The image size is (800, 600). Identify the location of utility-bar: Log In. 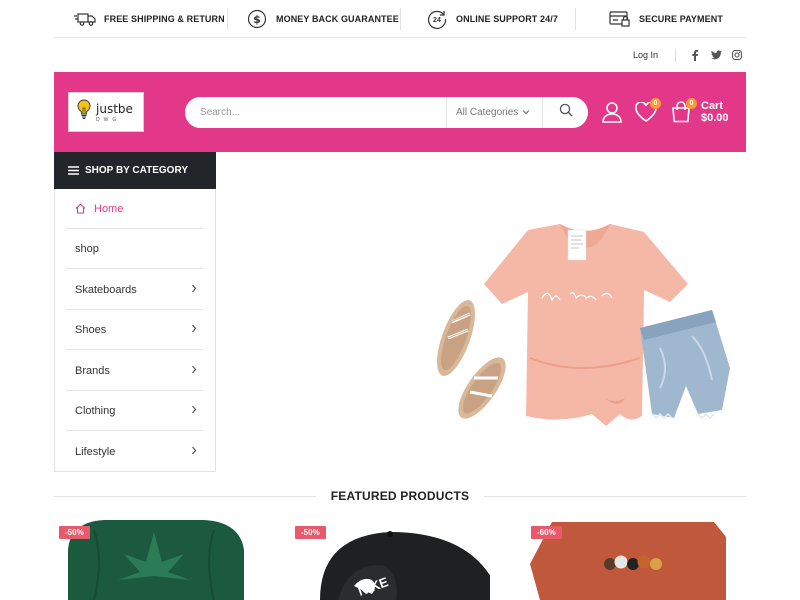
(400, 55).